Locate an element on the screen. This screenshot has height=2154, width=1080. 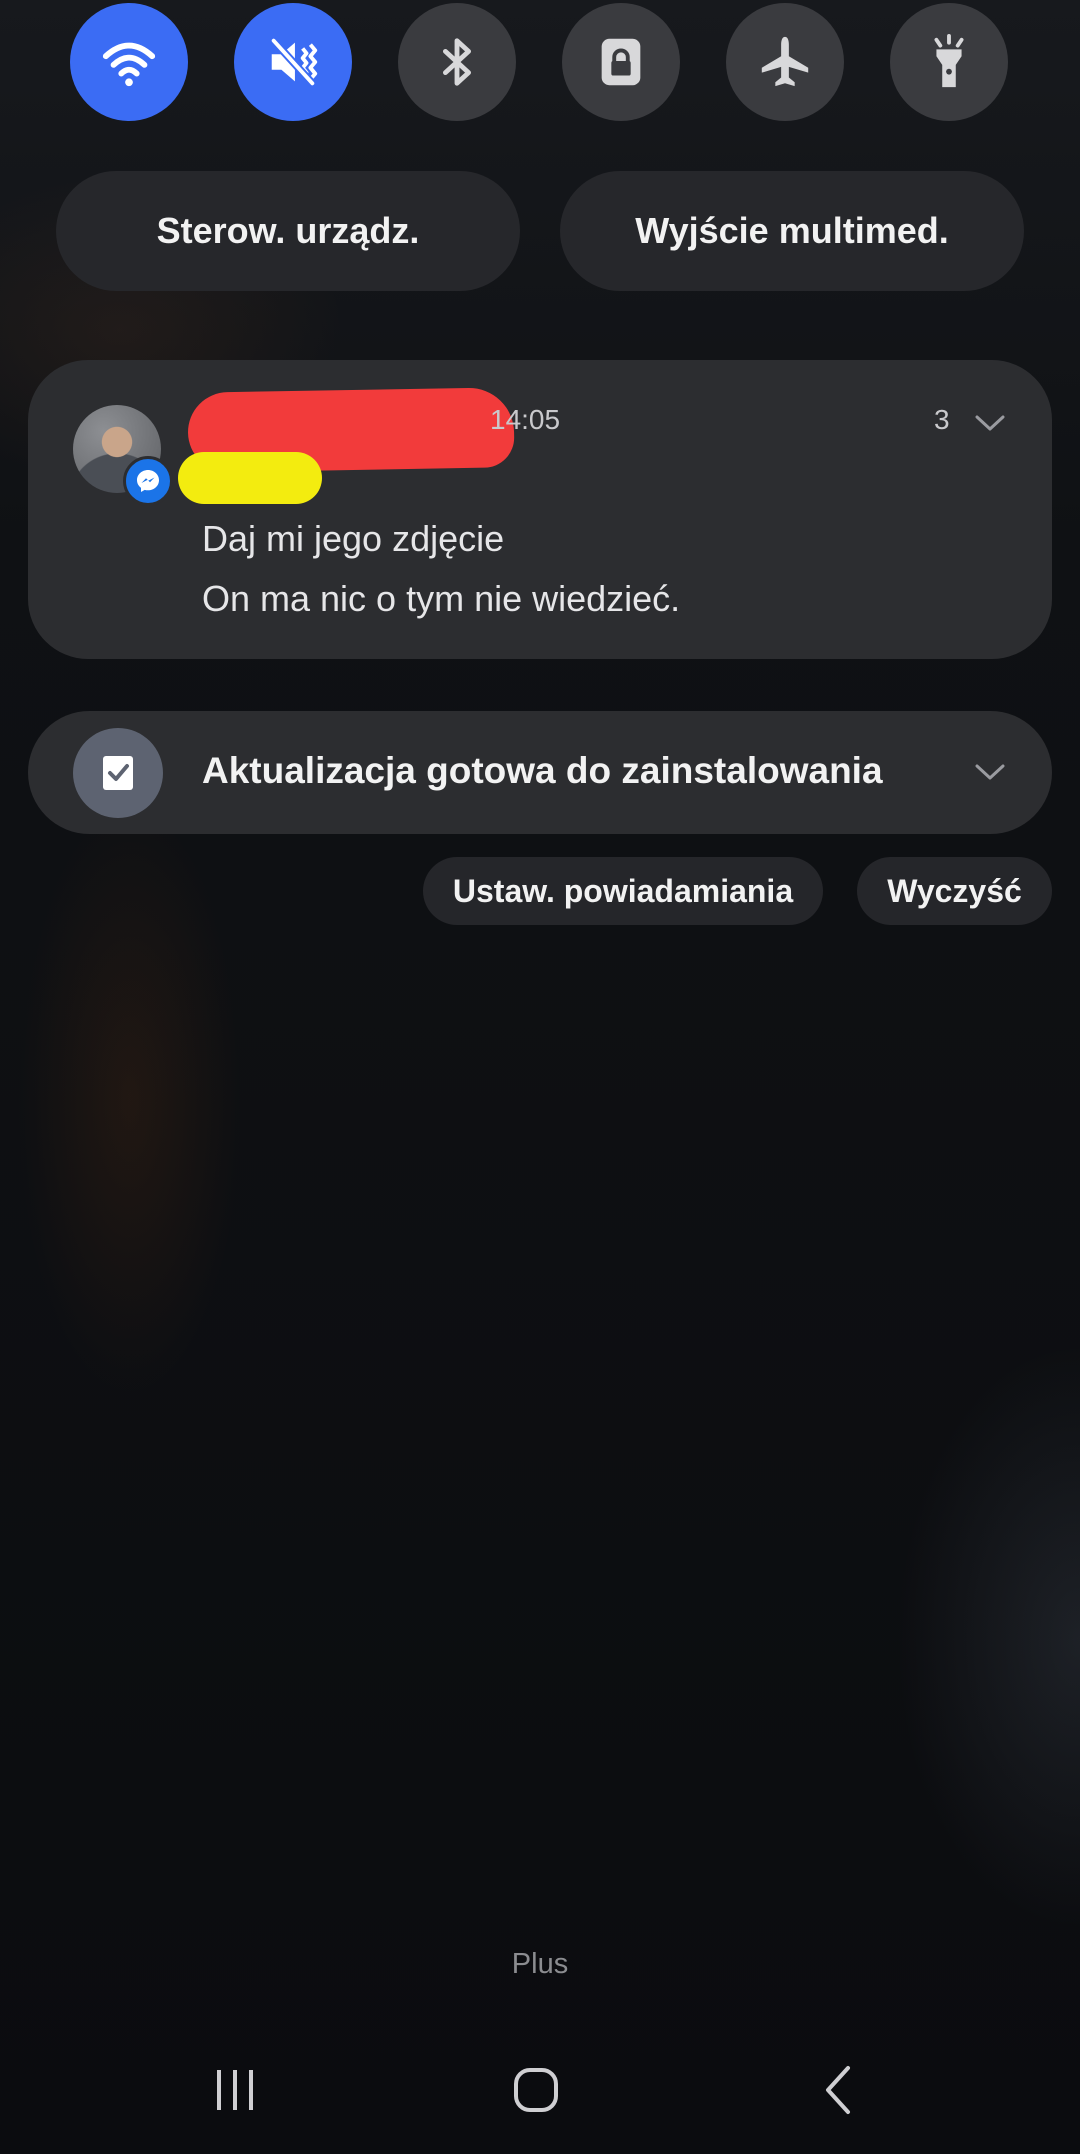
messenger-icon is located at coordinates (148, 481).